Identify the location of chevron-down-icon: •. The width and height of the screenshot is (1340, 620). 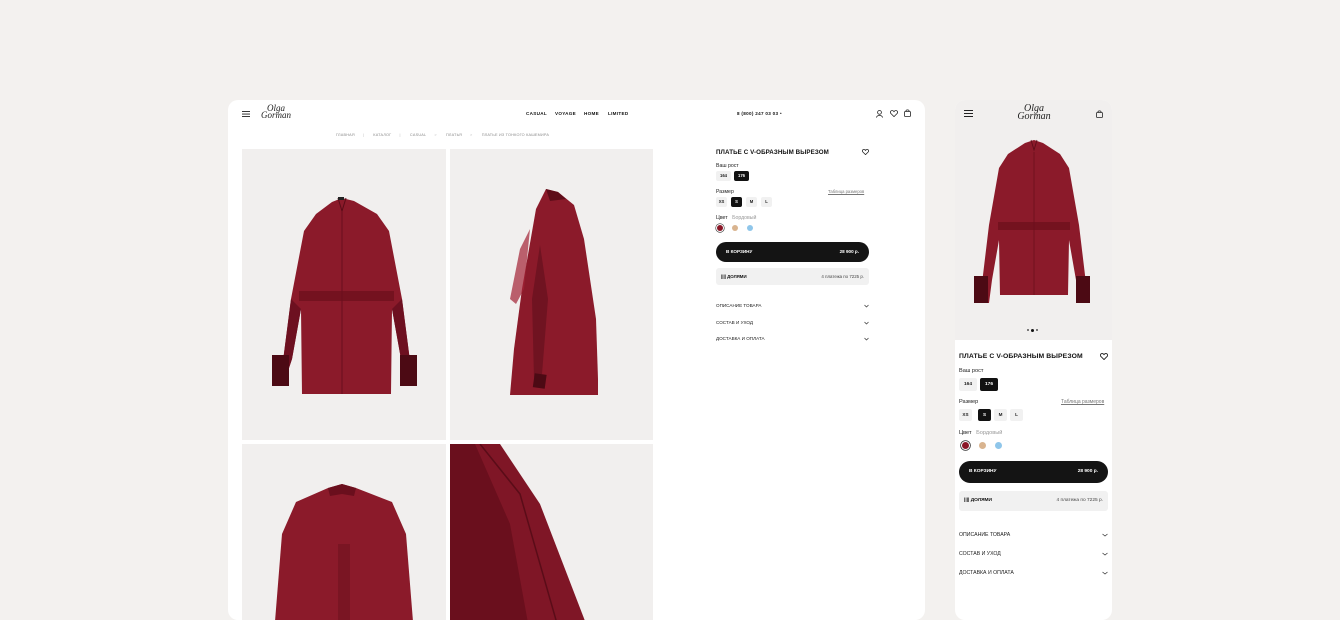
(780, 113).